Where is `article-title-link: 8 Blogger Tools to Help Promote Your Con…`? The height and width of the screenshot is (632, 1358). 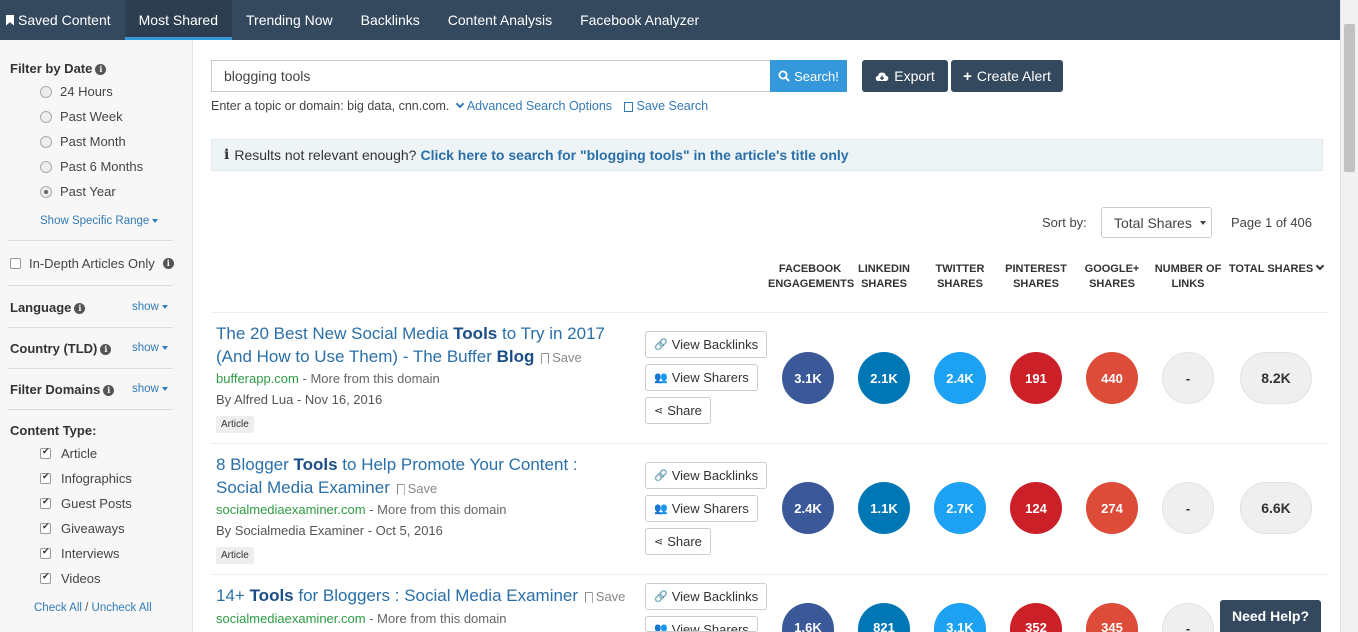
article-title-link: 8 Blogger Tools to Help Promote Your Con… is located at coordinates (416, 476).